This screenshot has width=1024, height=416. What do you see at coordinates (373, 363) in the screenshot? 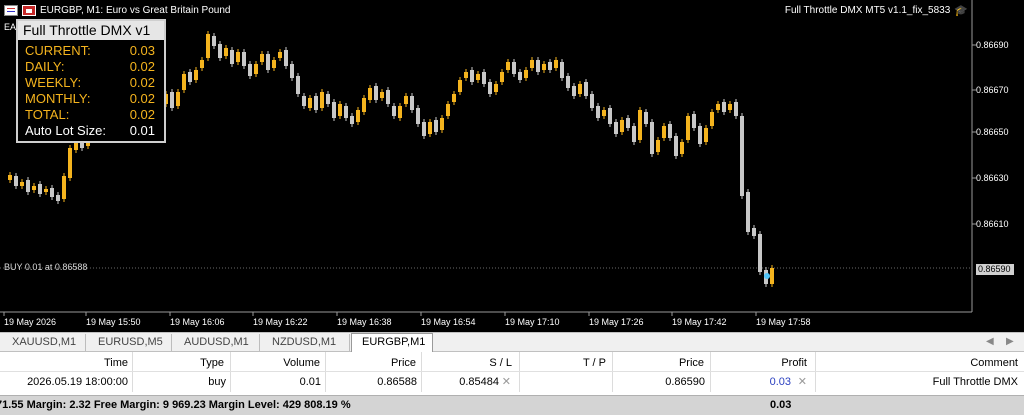
I see `col-price: Price` at bounding box center [373, 363].